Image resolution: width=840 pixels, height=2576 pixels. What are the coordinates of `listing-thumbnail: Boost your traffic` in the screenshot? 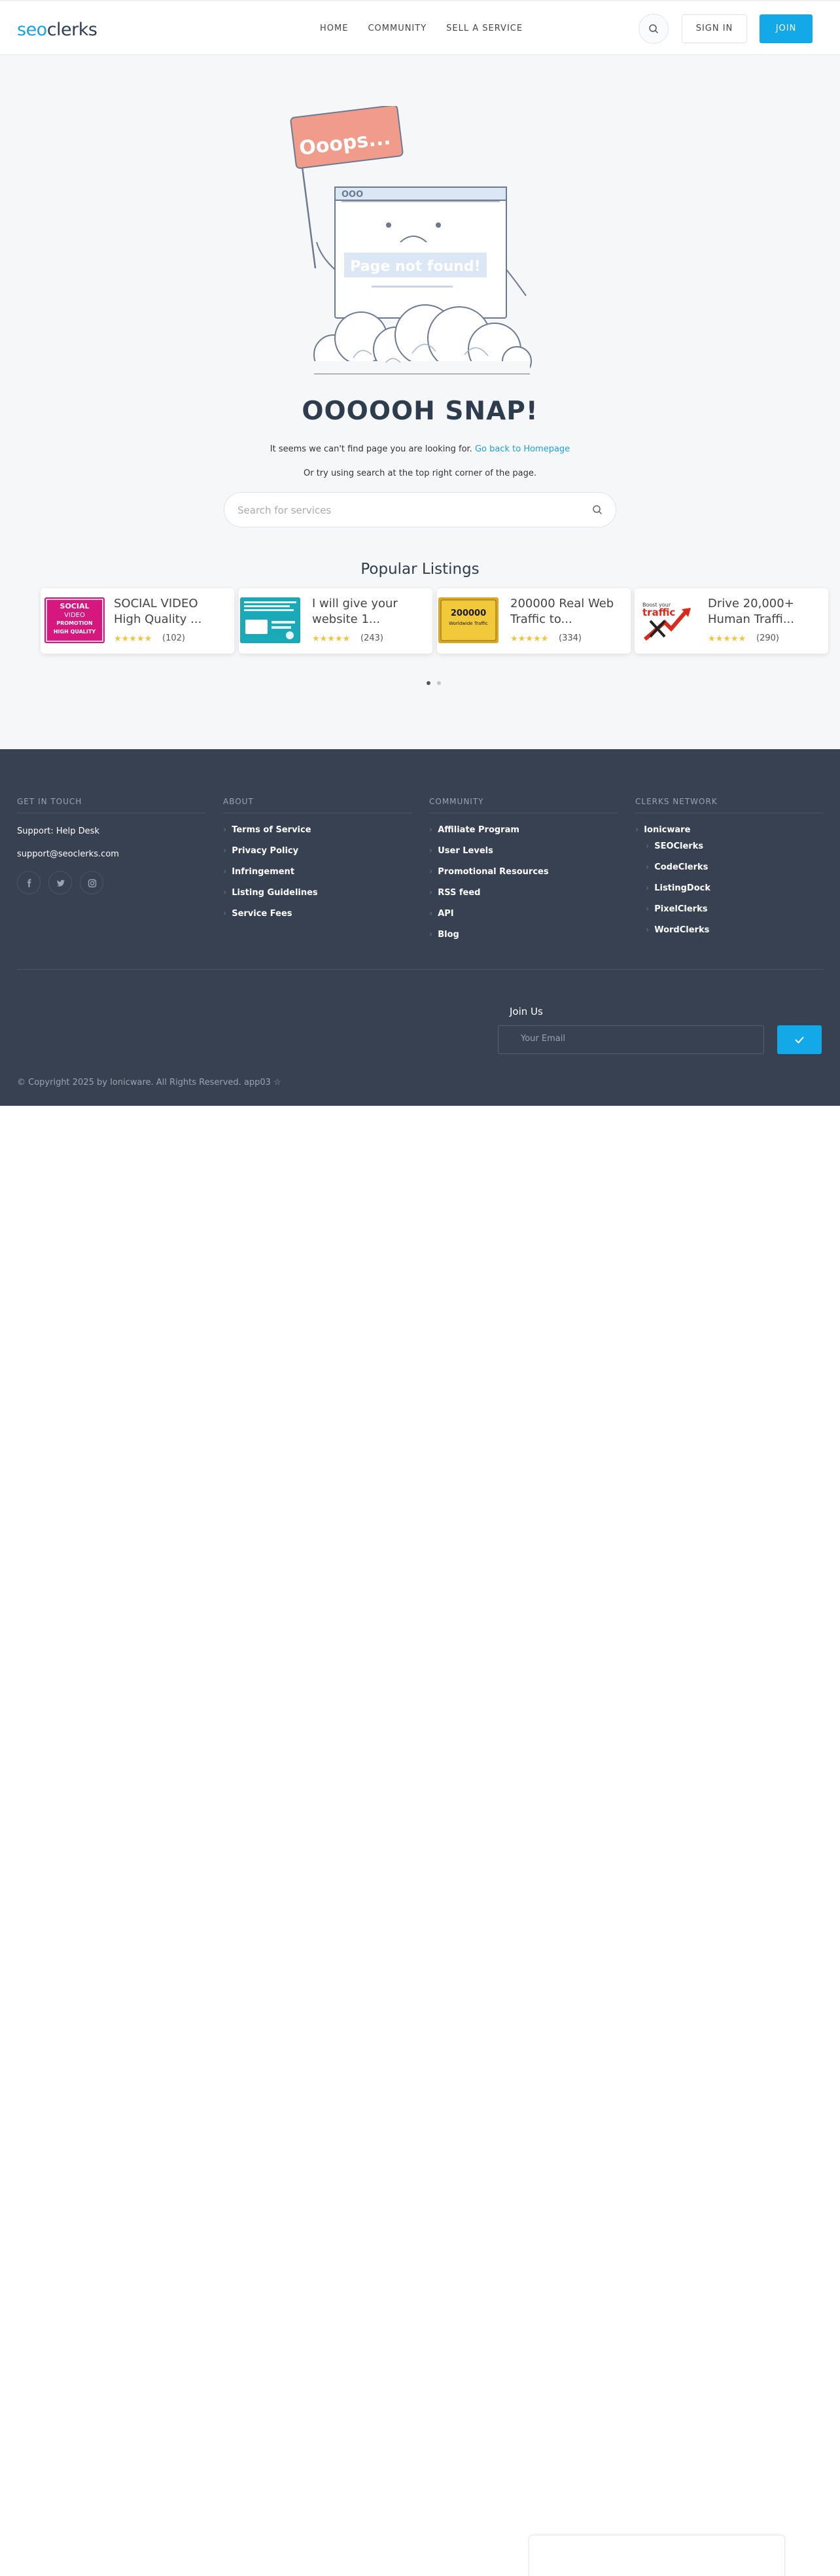 It's located at (666, 620).